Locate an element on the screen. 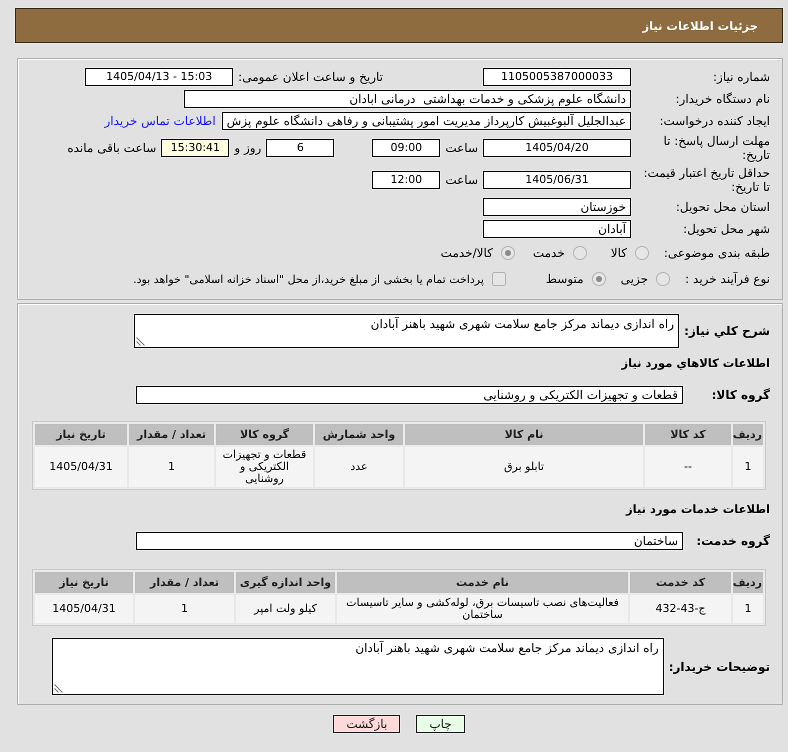  field-label: استان محل تحویل: is located at coordinates (722, 207).